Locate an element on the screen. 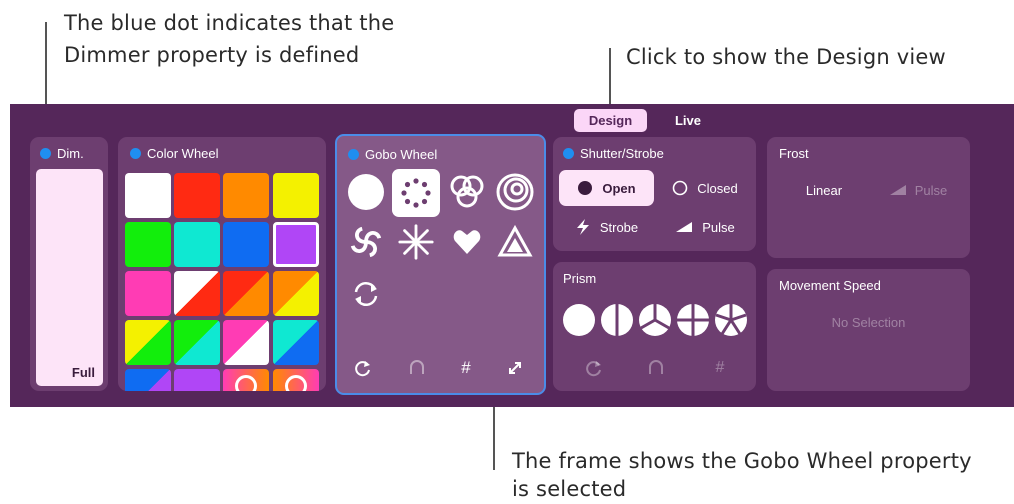 The image size is (1014, 504). prism-4-facet-icon is located at coordinates (693, 320).